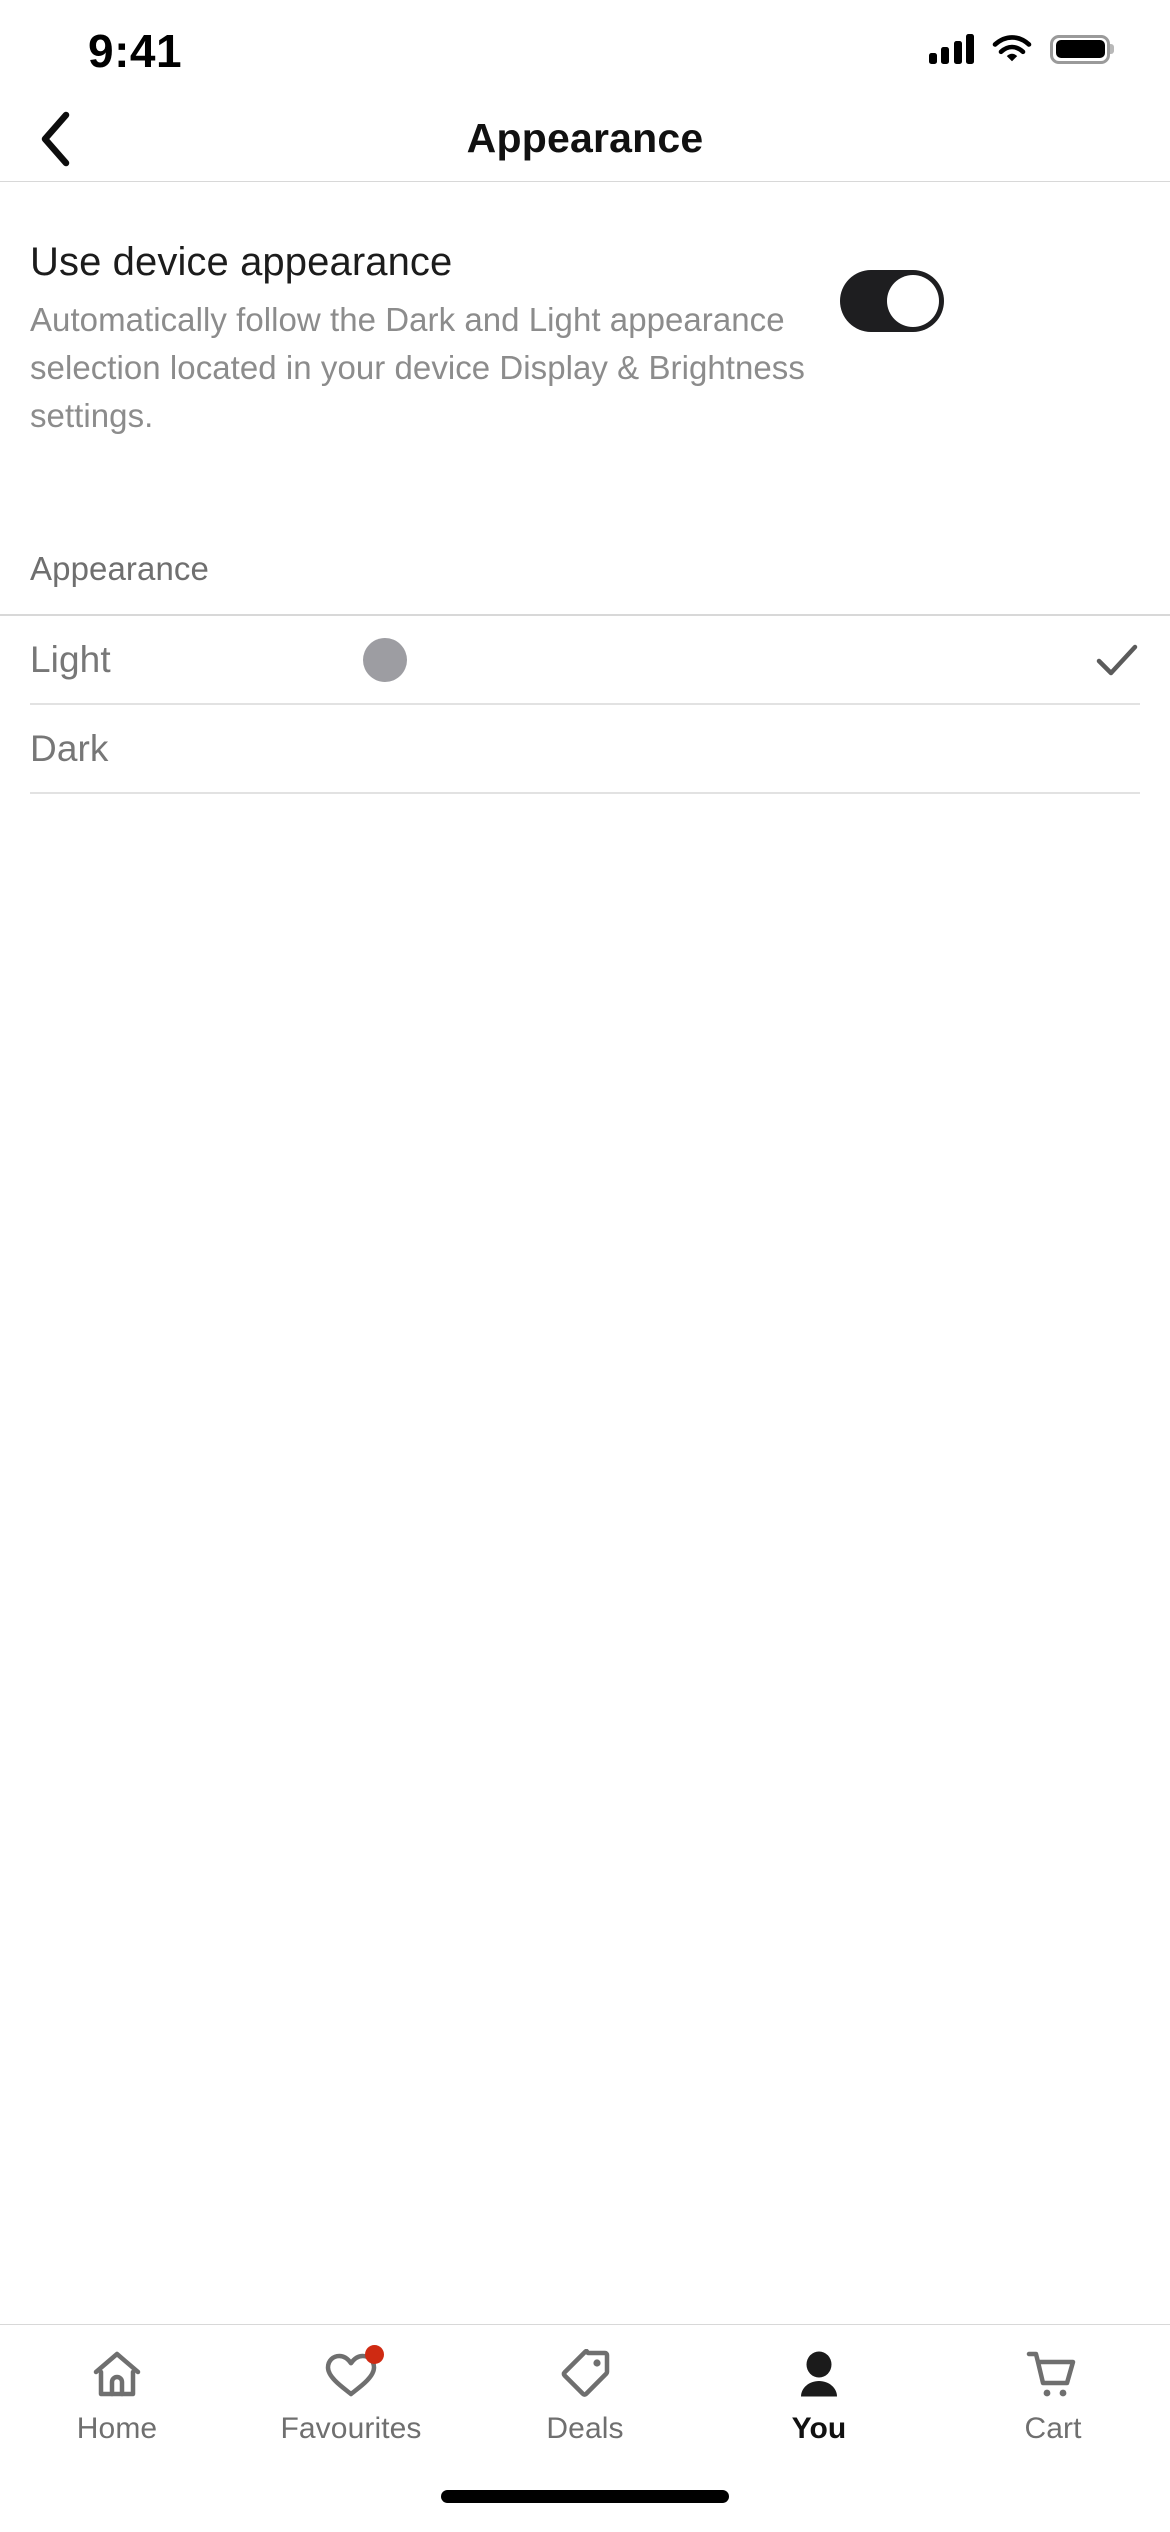 This screenshot has width=1170, height=2532. Describe the element at coordinates (819, 2428) in the screenshot. I see `tab-label: You` at that location.